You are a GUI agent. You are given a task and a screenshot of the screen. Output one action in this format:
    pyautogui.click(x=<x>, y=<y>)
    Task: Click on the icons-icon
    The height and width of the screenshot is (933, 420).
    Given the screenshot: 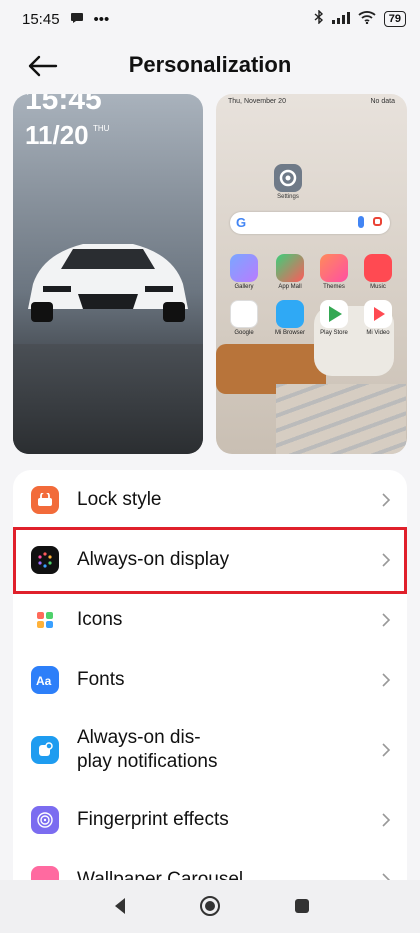 What is the action you would take?
    pyautogui.click(x=45, y=620)
    